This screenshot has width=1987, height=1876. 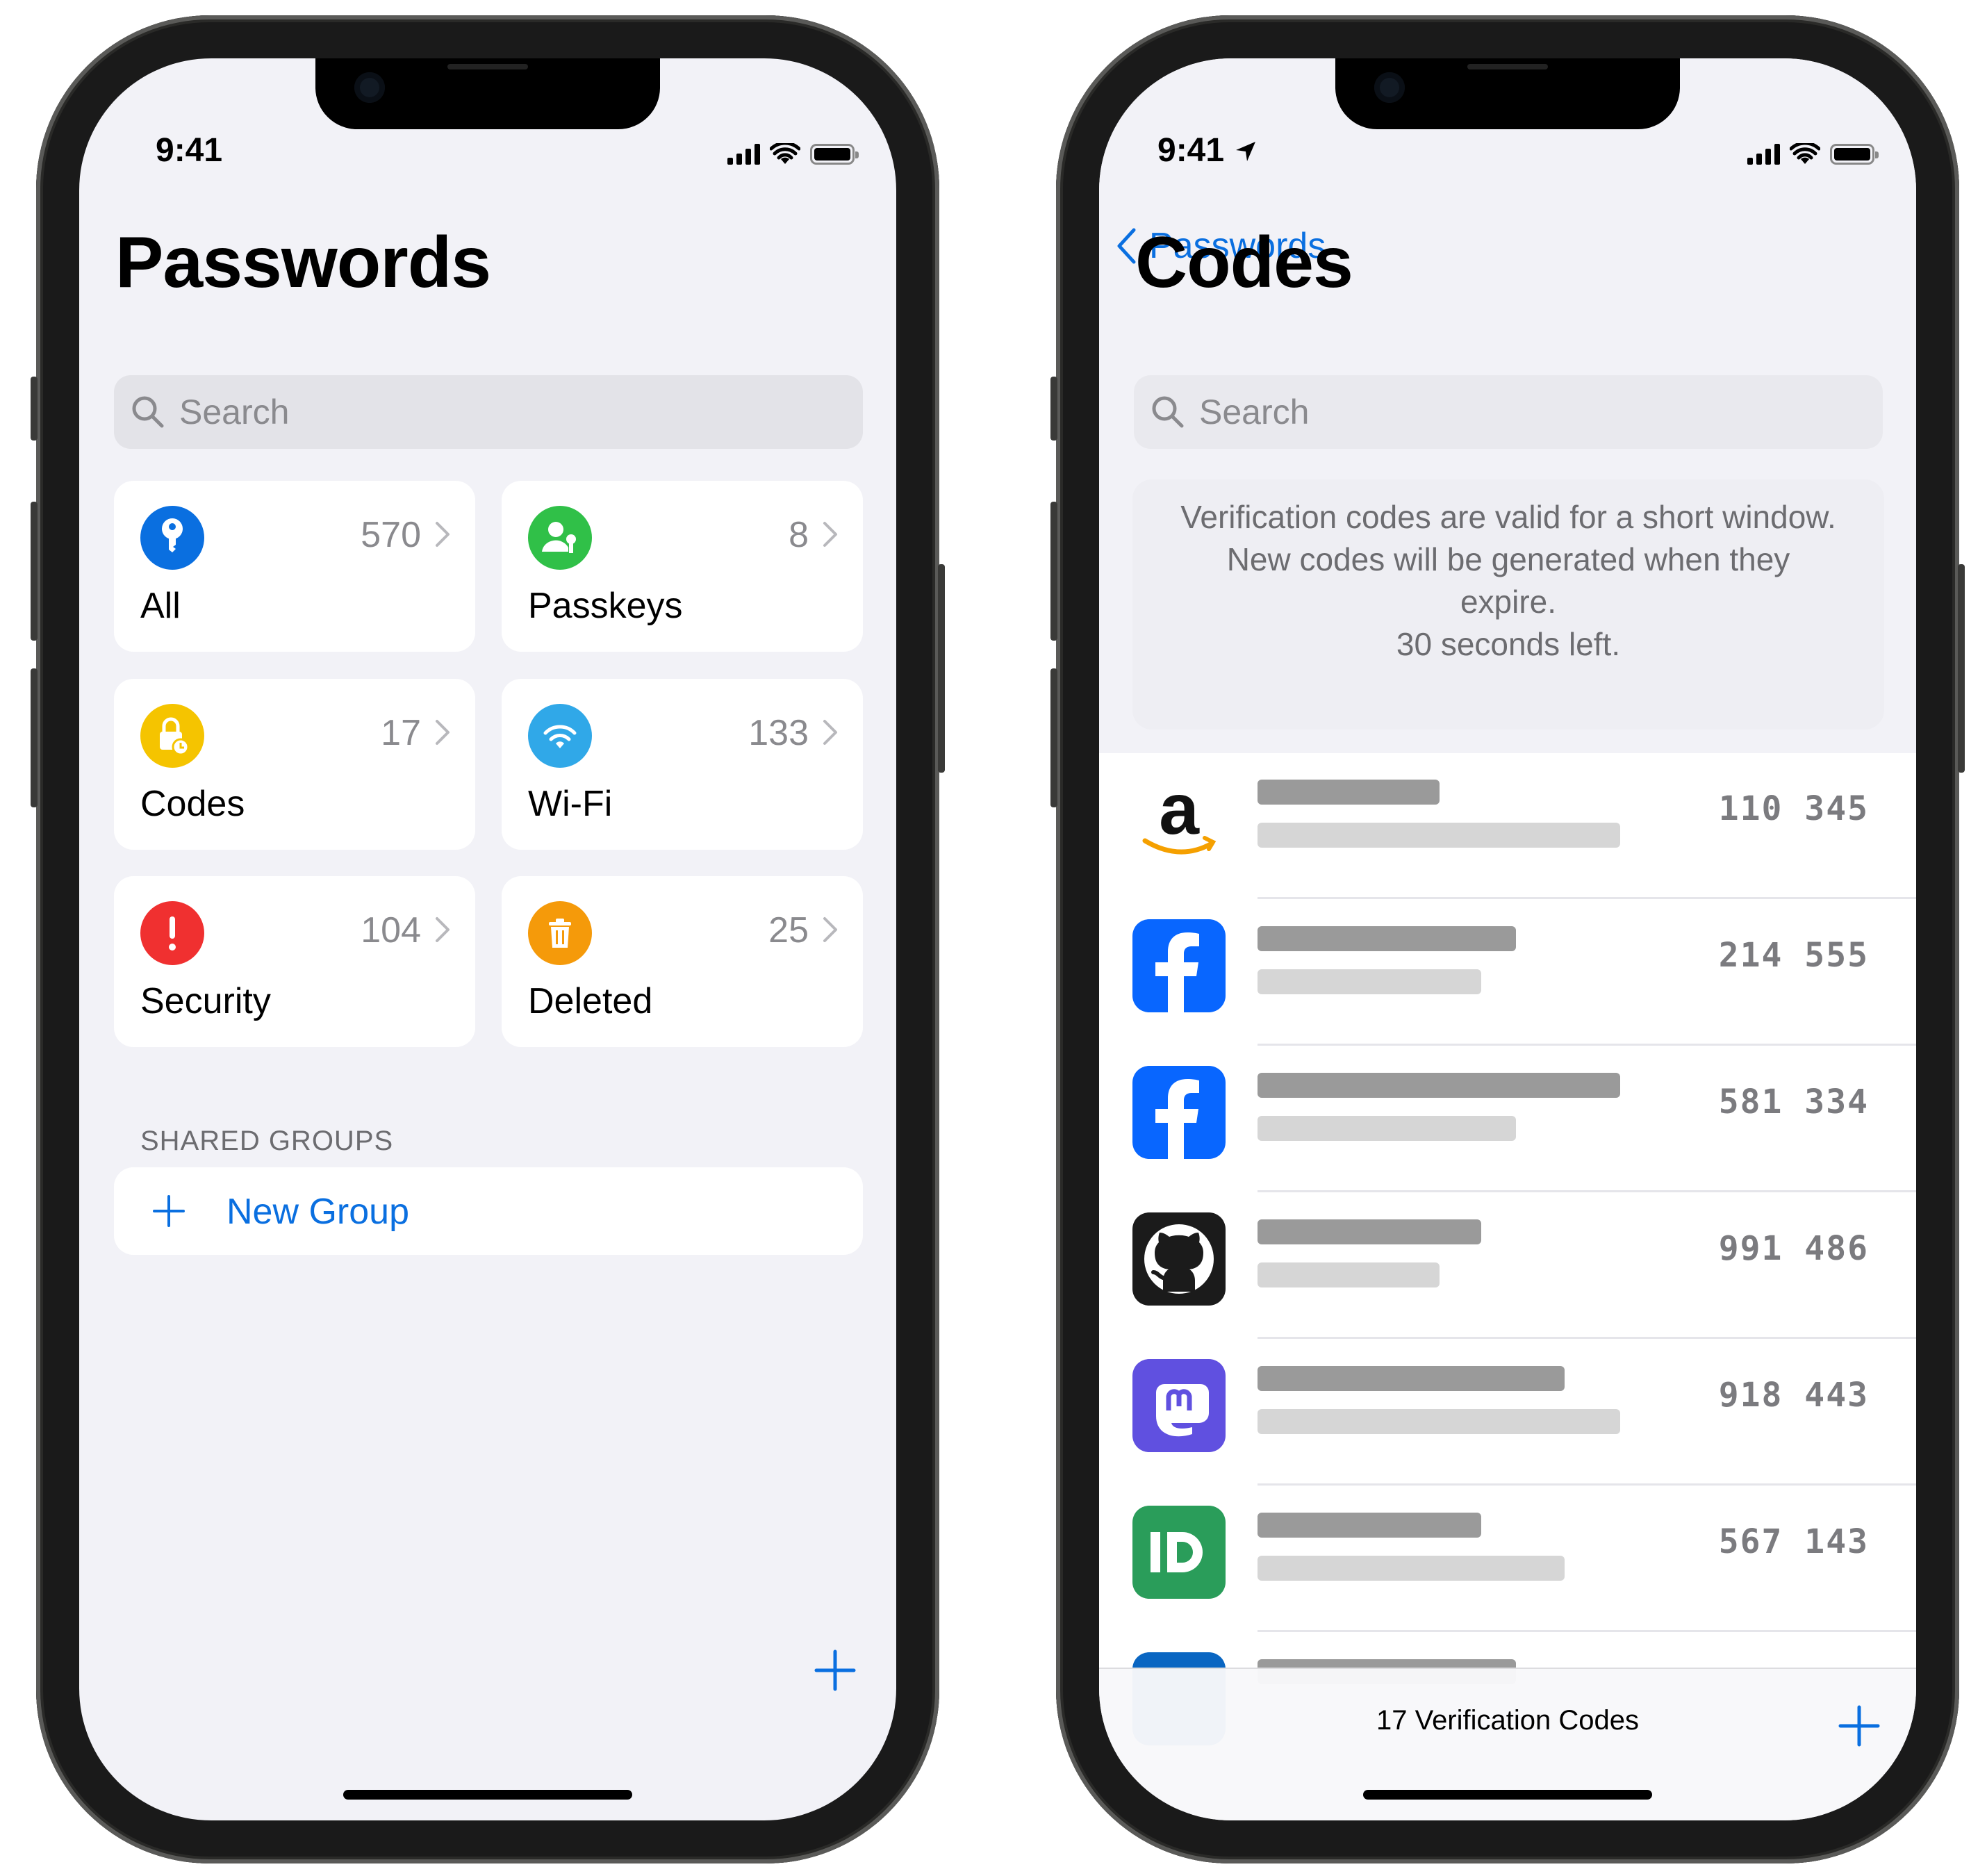 What do you see at coordinates (799, 535) in the screenshot?
I see `count: 8` at bounding box center [799, 535].